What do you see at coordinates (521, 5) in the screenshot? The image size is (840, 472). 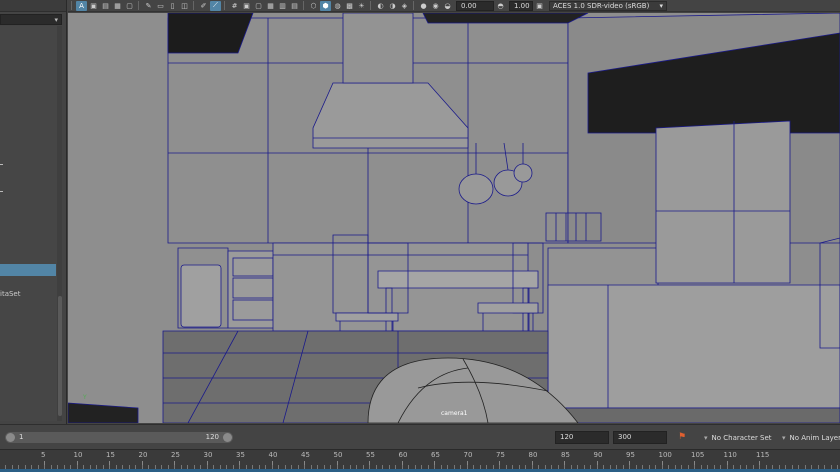 I see `gamma-field: 1.00` at bounding box center [521, 5].